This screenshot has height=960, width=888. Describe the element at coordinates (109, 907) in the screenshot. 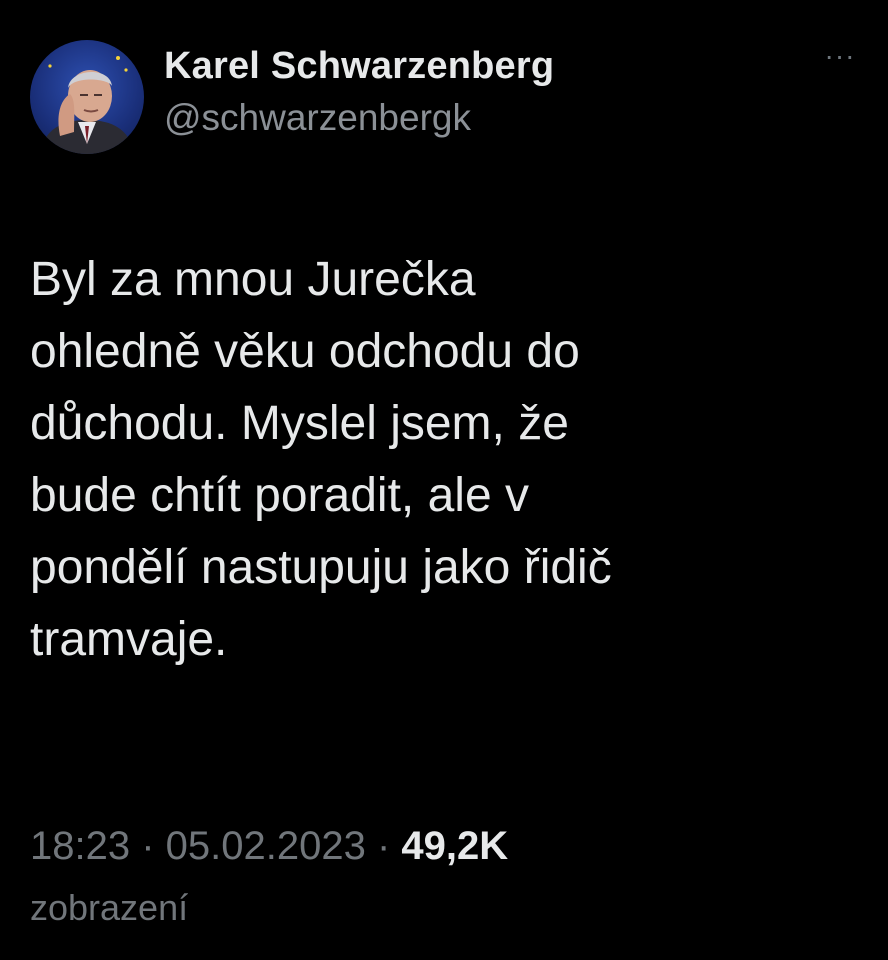

I see `views-label: zobrazení` at that location.